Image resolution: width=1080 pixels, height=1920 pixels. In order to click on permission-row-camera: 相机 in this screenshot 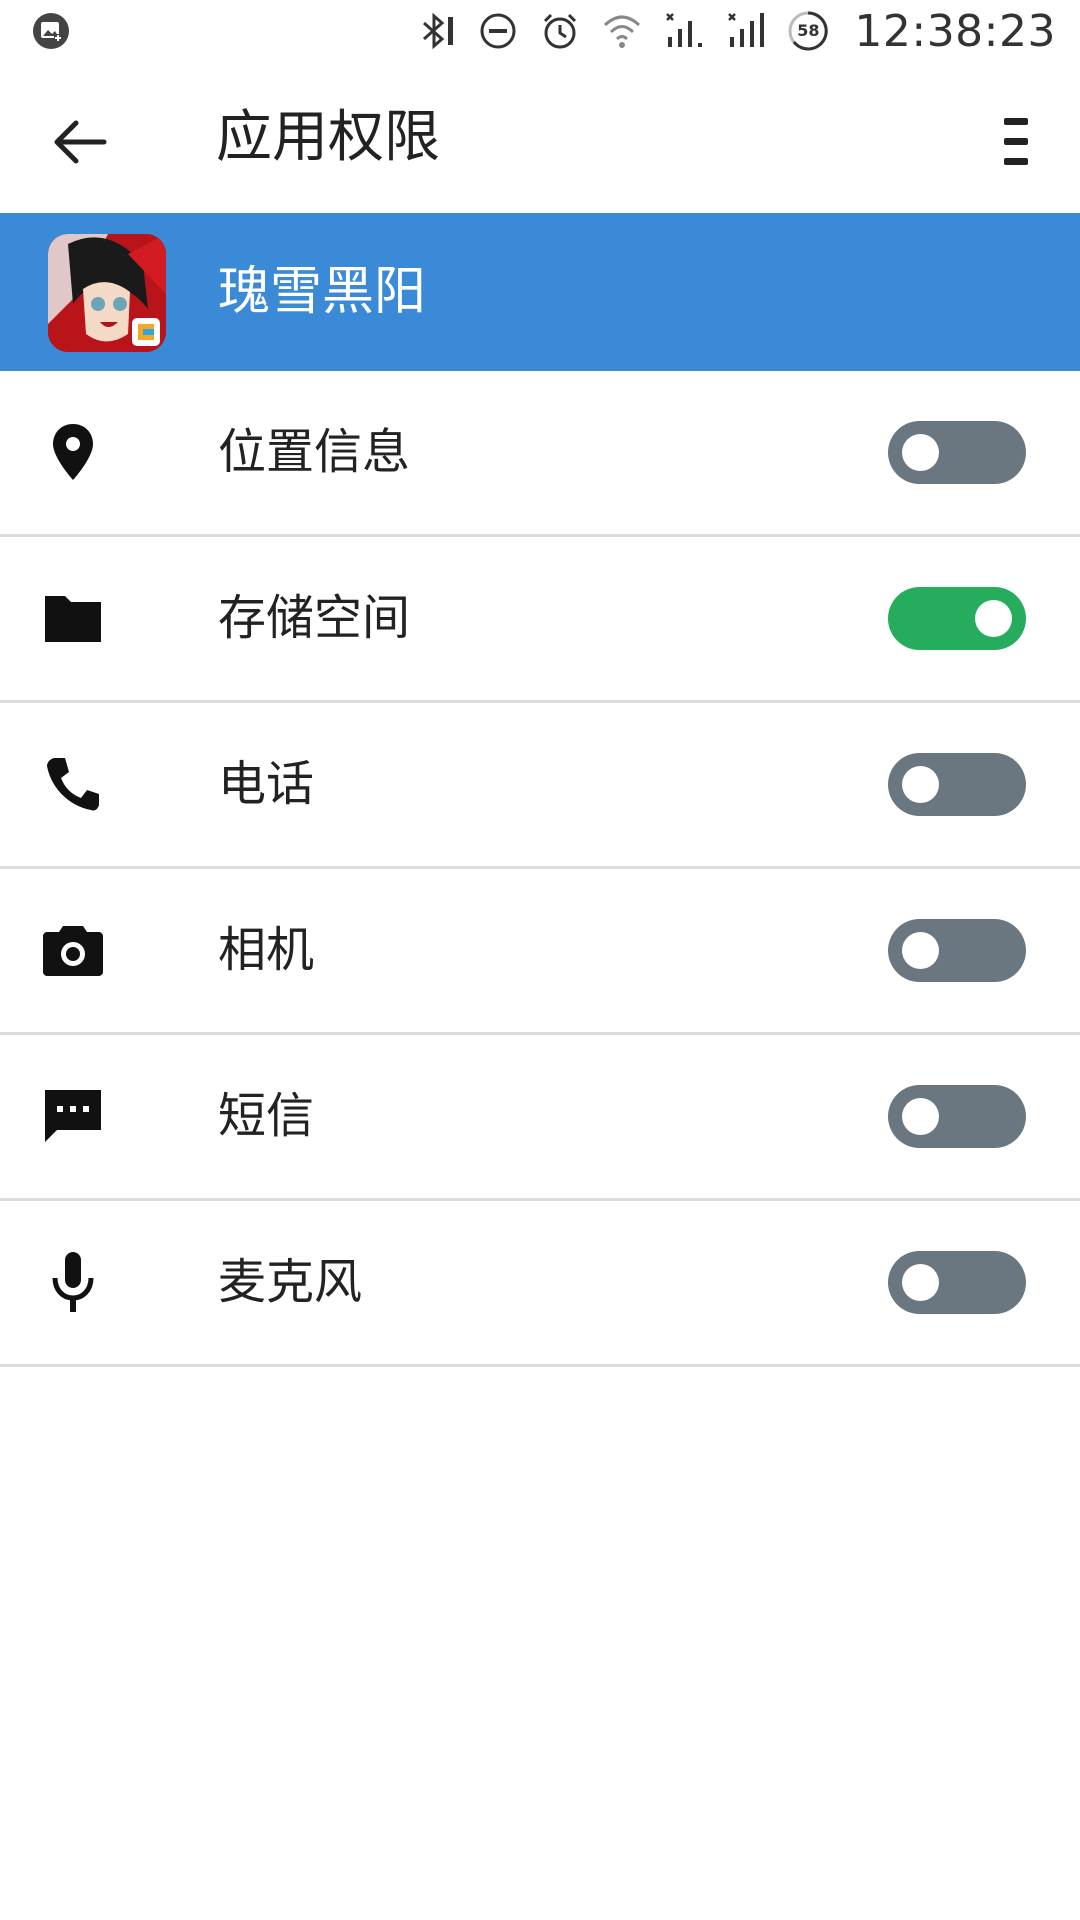, I will do `click(540, 952)`.